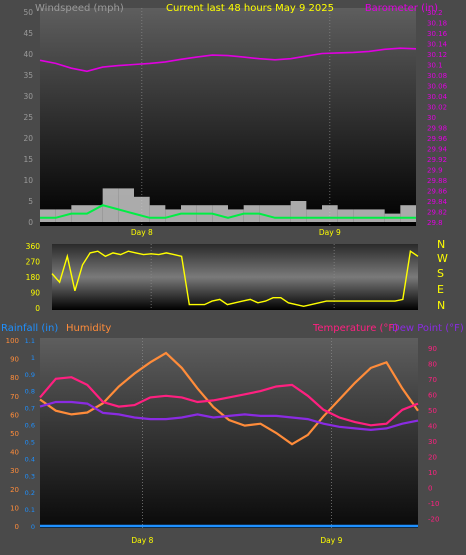  Describe the element at coordinates (14, 378) in the screenshot. I see `humidity-tick-label: 80` at that location.